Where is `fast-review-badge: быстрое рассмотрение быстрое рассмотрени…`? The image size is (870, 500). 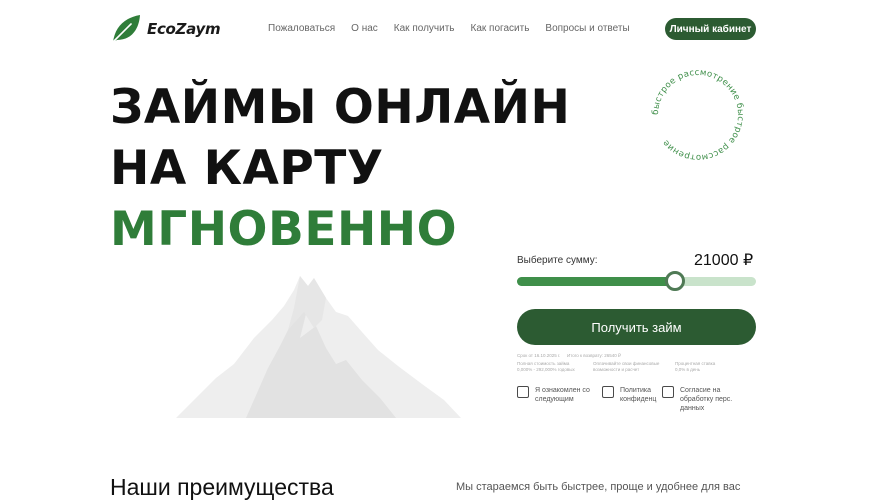
fast-review-badge: быстрое рассмотрение быстрое рассмотрени… is located at coordinates (698, 115).